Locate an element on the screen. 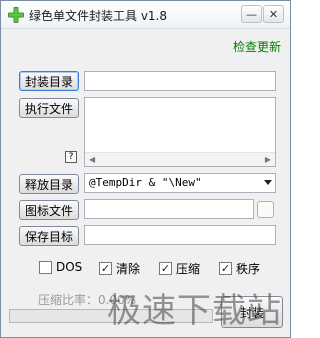 Image resolution: width=320 pixels, height=338 pixels. icon-file-field is located at coordinates (169, 209).